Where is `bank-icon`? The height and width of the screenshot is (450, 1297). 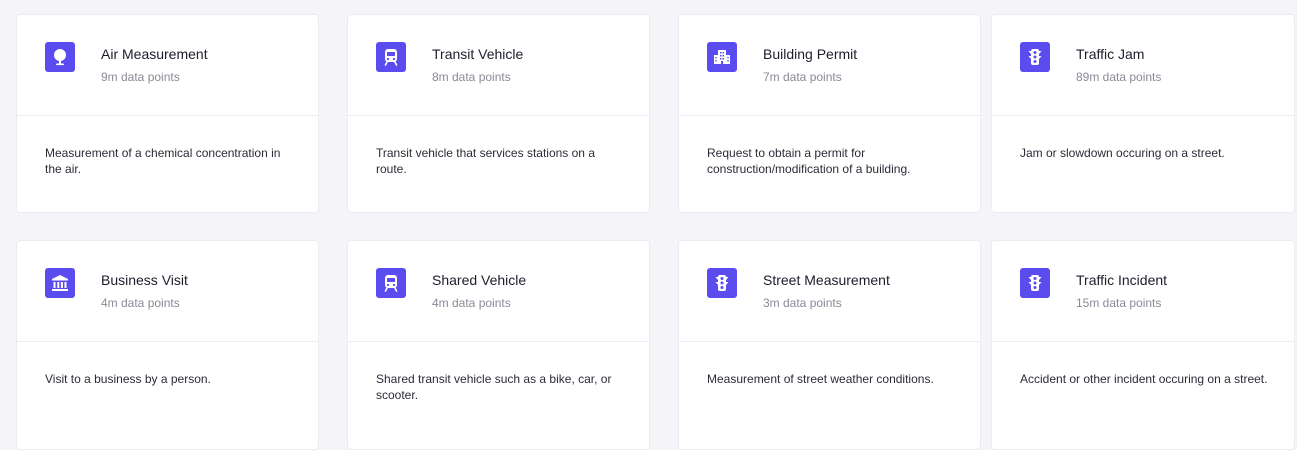 bank-icon is located at coordinates (60, 283).